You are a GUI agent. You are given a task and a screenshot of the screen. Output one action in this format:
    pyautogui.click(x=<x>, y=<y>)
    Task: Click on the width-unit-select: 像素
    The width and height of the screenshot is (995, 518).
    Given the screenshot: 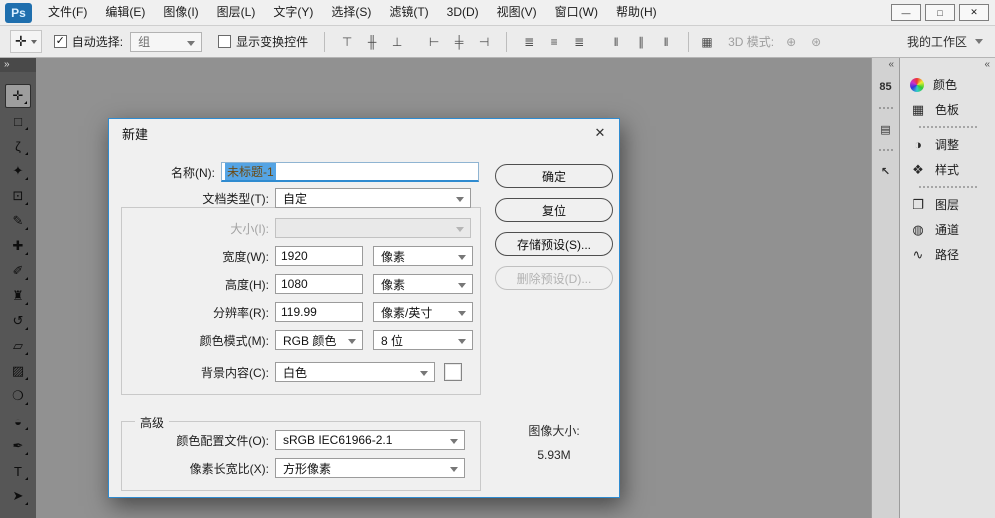 What is the action you would take?
    pyautogui.click(x=423, y=256)
    